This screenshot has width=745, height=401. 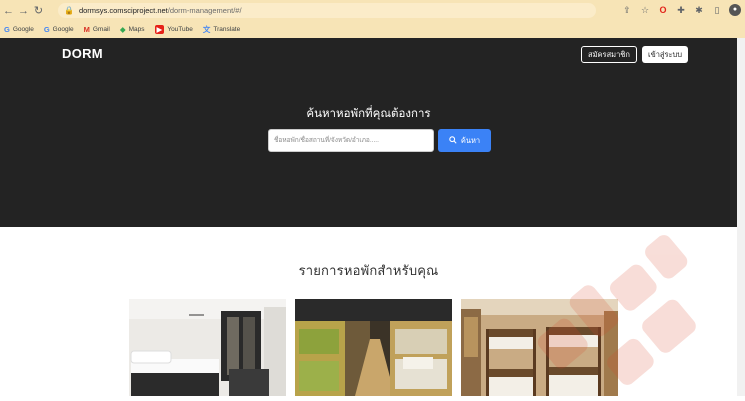 I want to click on login-button: เข้าสู่ระบบ, so click(x=665, y=54).